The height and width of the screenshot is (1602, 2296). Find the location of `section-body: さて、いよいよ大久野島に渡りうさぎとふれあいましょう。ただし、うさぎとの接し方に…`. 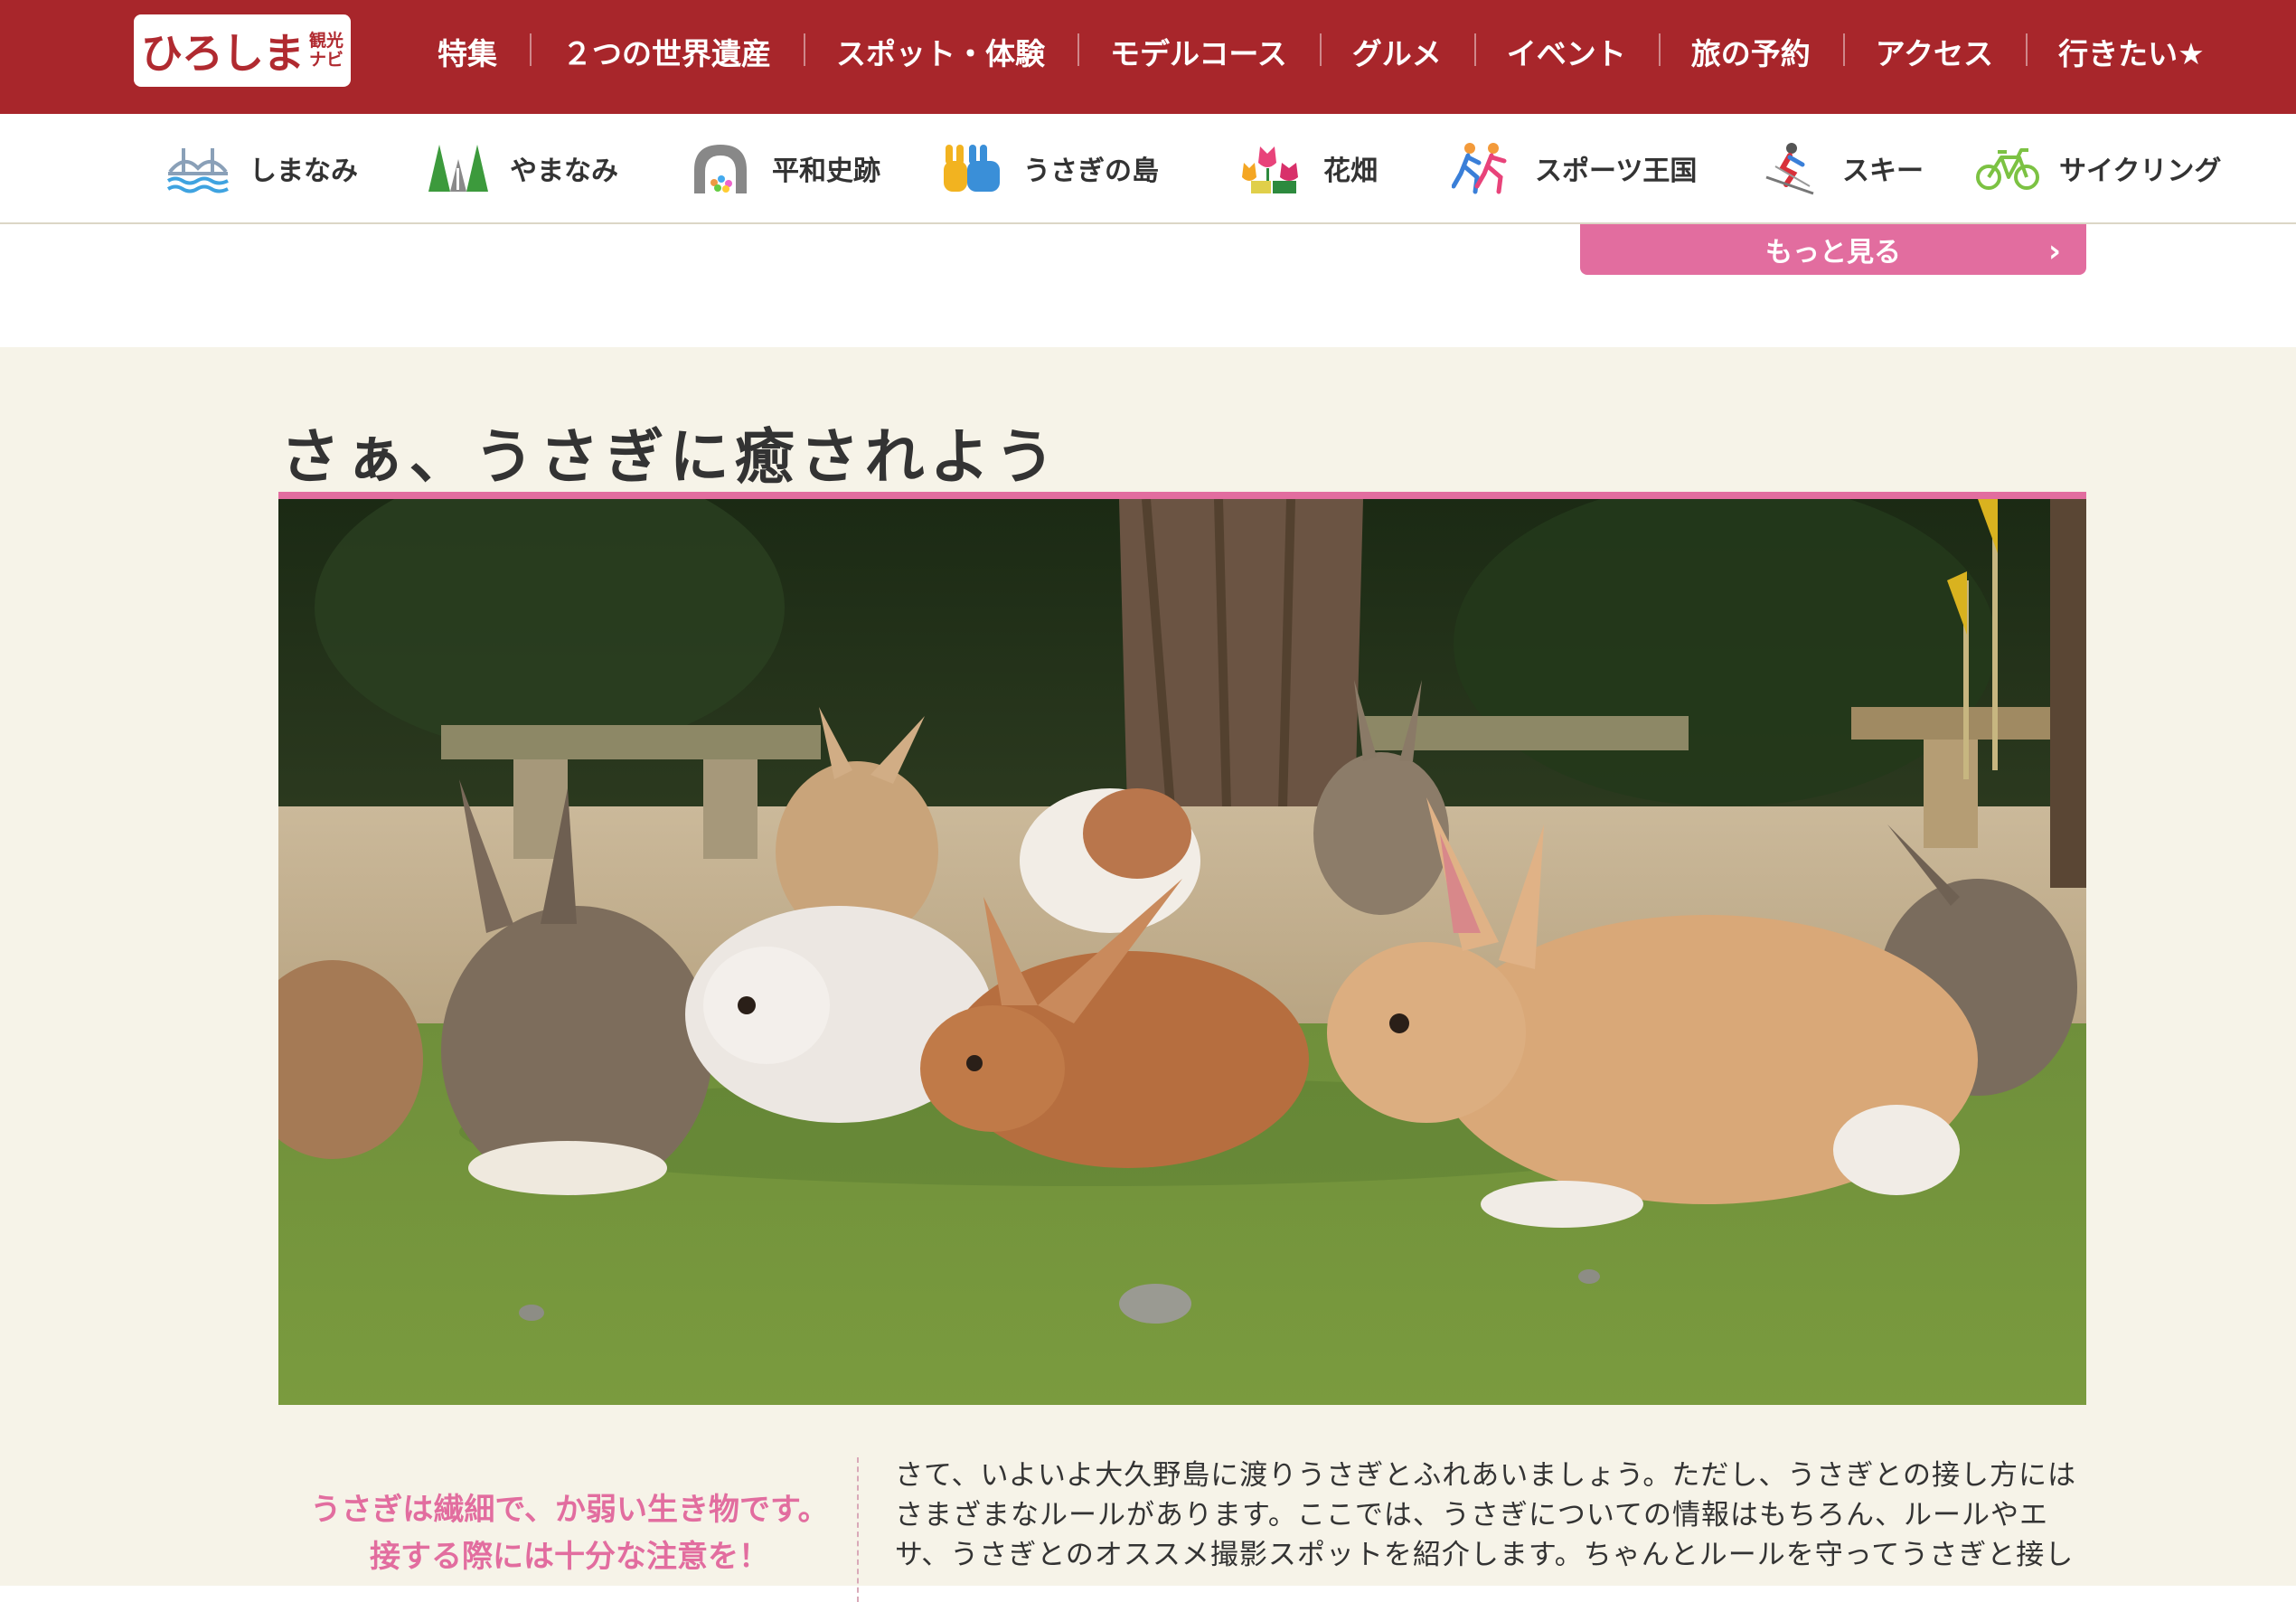

section-body: さて、いよいよ大久野島に渡りうさぎとふれあいましょう。ただし、うさぎとの接し方に… is located at coordinates (1486, 1515).